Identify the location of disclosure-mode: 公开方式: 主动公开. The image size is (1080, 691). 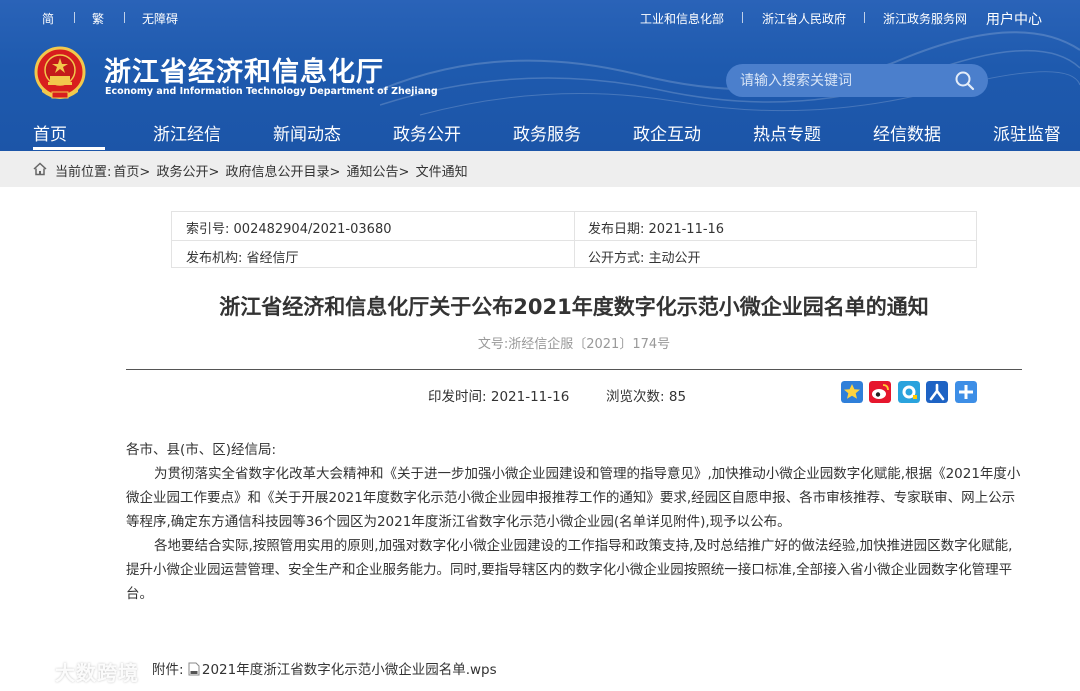
(644, 256).